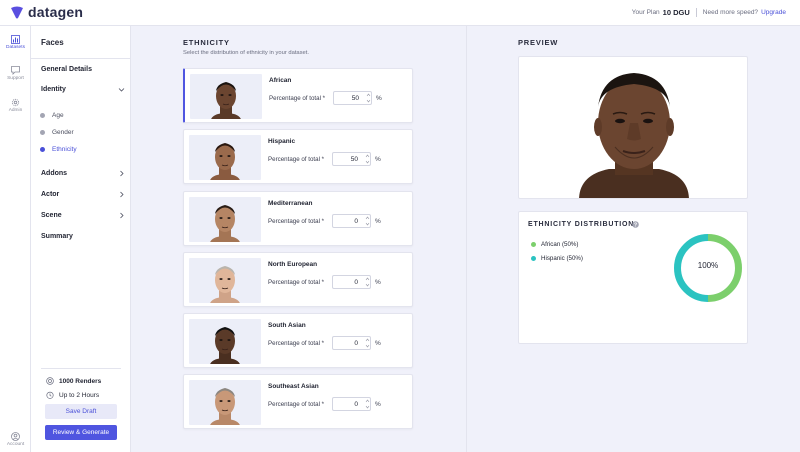 The width and height of the screenshot is (800, 452). Describe the element at coordinates (15, 444) in the screenshot. I see `rail-label-account: Account` at that location.